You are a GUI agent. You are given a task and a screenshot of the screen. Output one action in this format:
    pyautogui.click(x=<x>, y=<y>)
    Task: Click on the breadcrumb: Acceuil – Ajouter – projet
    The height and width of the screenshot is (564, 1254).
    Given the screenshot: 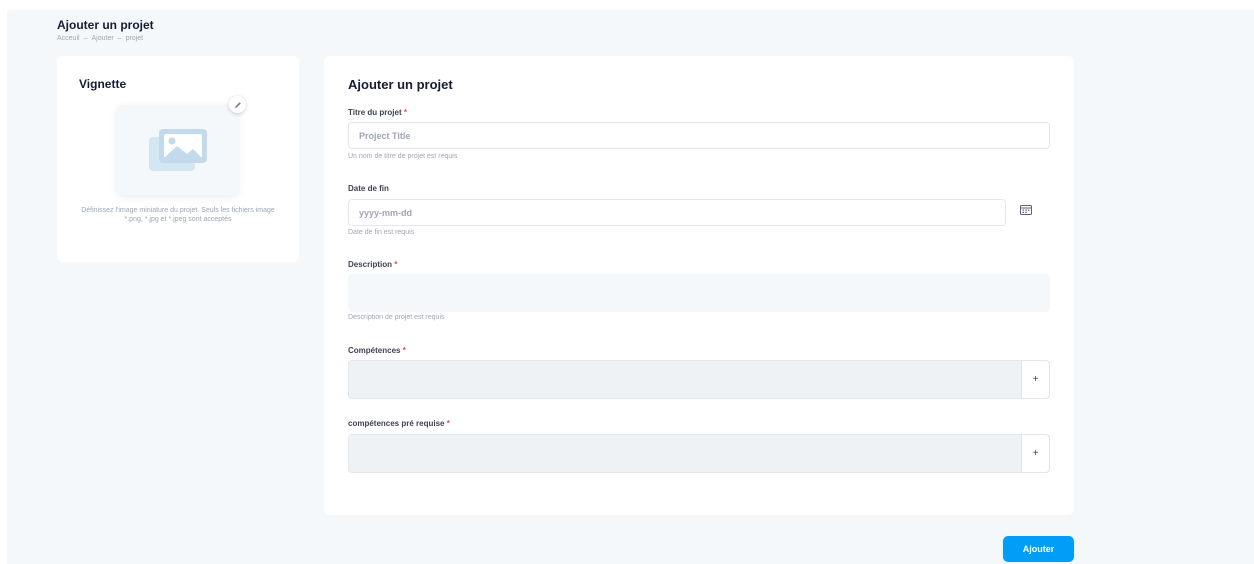 What is the action you would take?
    pyautogui.click(x=105, y=38)
    